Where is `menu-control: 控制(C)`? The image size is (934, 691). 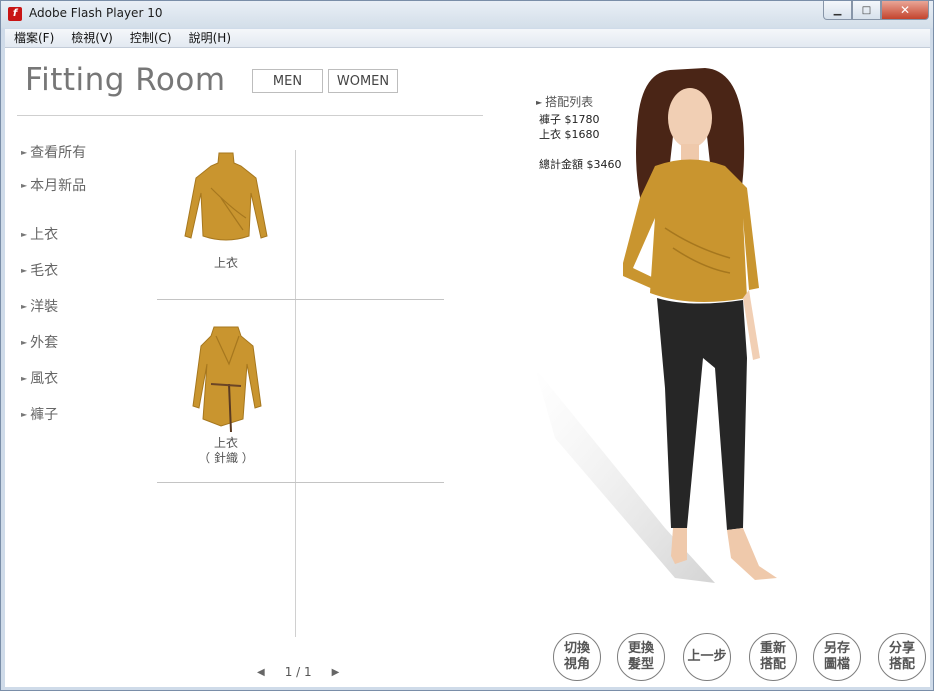 menu-control: 控制(C) is located at coordinates (150, 38).